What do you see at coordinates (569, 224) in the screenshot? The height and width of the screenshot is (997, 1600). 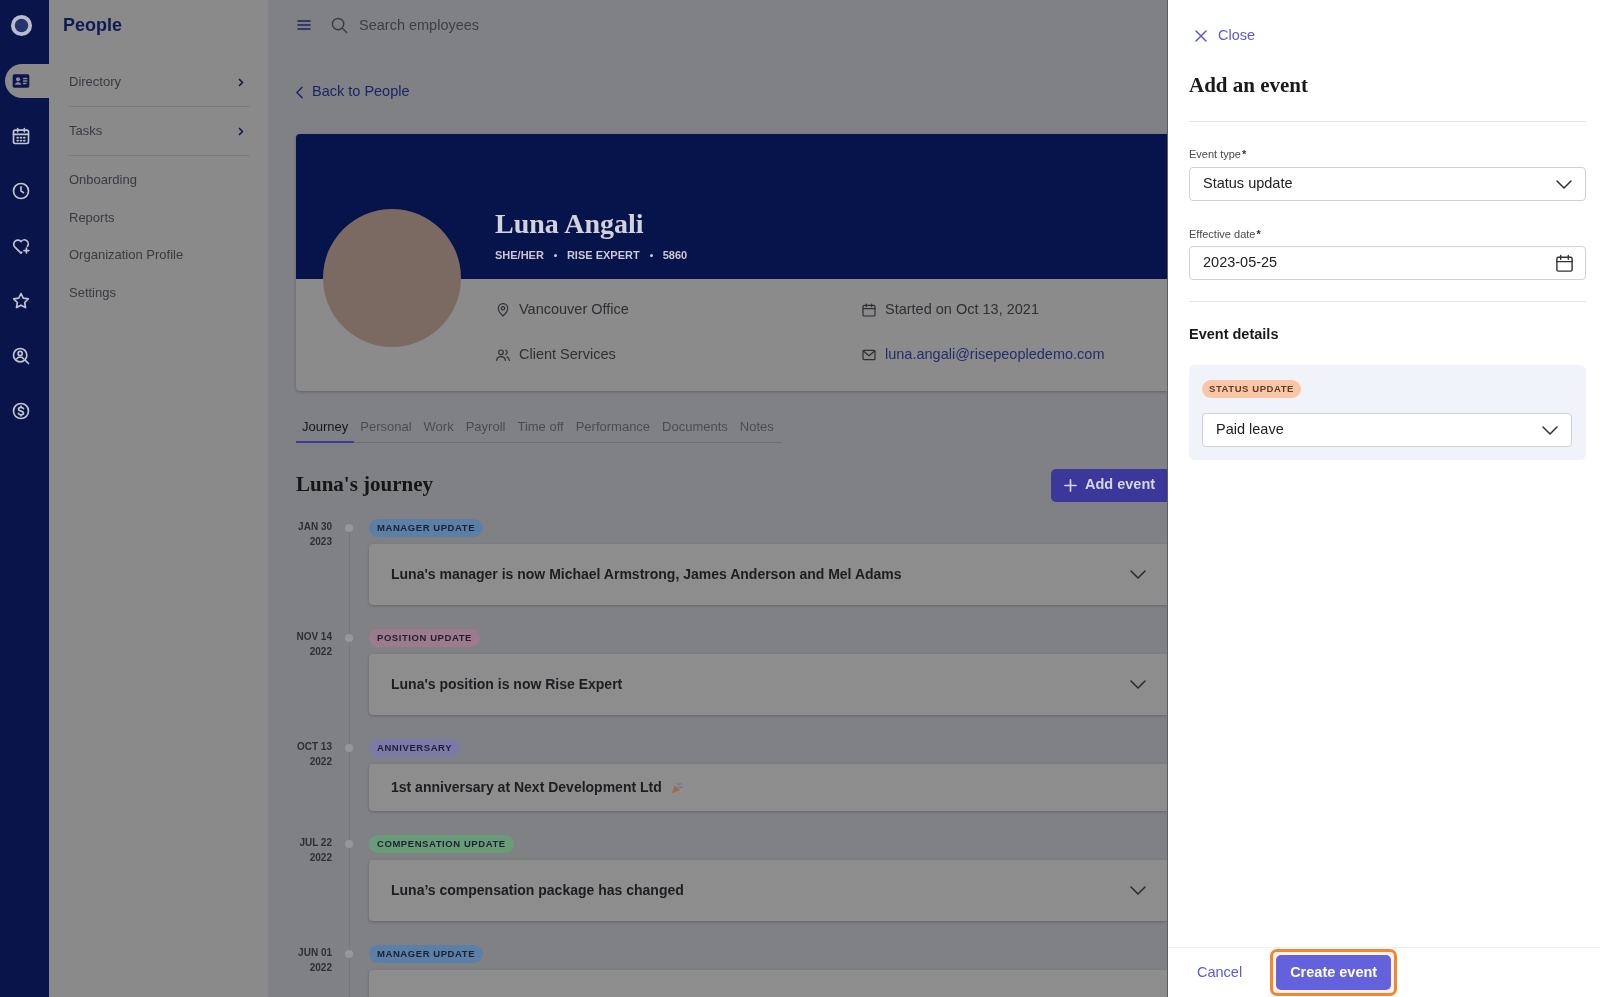 I see `profile-name: Luna Angali` at bounding box center [569, 224].